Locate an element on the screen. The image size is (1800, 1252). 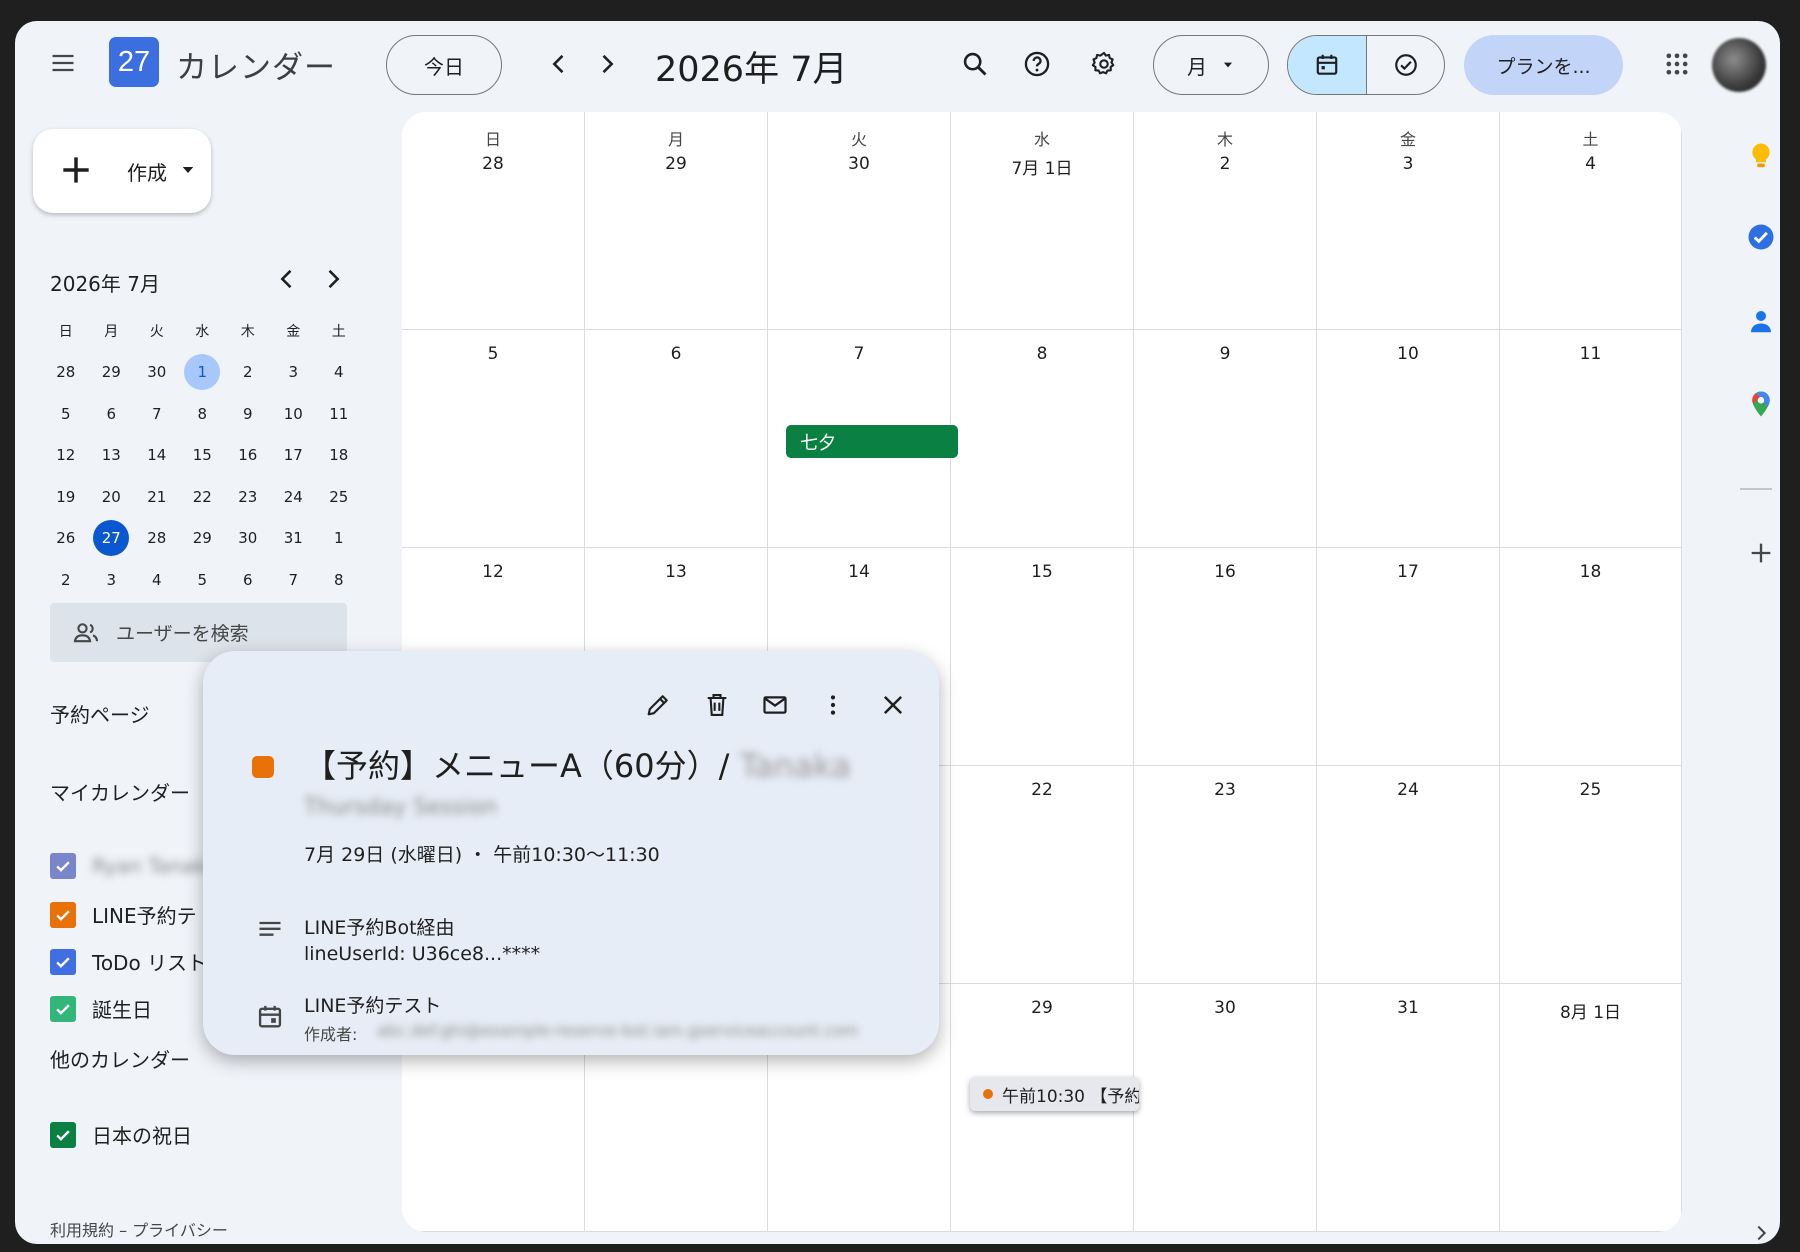
maps-button is located at coordinates (1761, 404).